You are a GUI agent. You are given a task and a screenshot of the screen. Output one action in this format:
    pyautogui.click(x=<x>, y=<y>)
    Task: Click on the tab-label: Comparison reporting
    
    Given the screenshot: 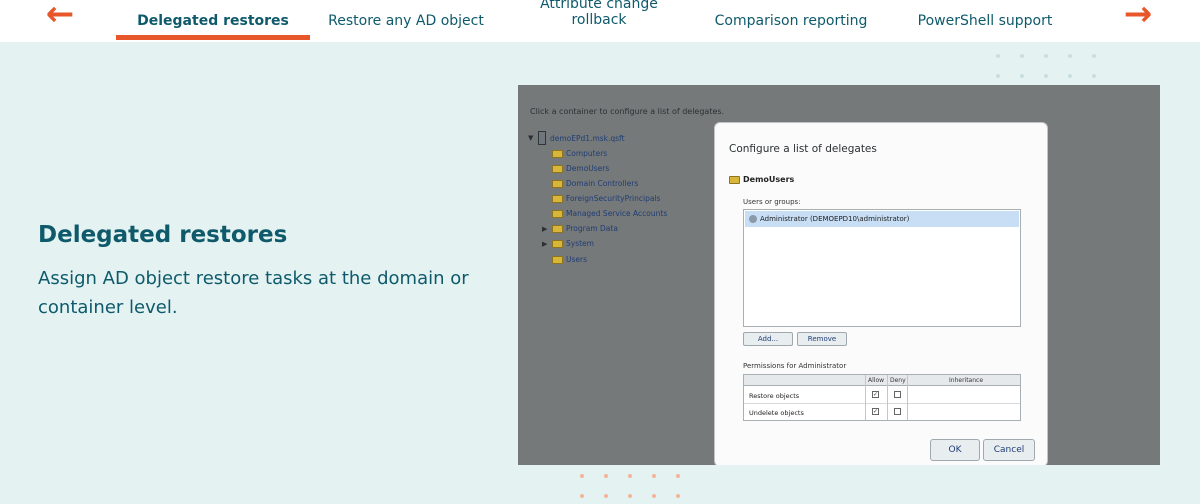 What is the action you would take?
    pyautogui.click(x=791, y=21)
    